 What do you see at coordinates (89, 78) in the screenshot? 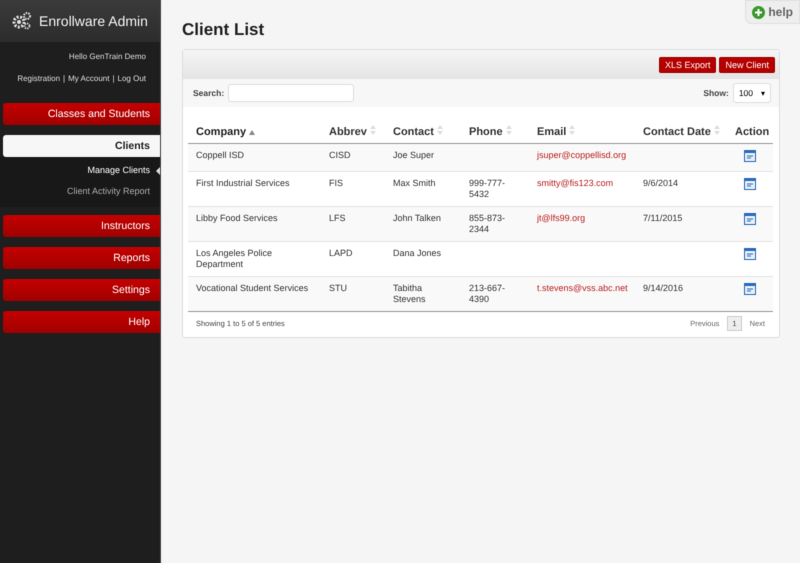
I see `account-link: My Account` at bounding box center [89, 78].